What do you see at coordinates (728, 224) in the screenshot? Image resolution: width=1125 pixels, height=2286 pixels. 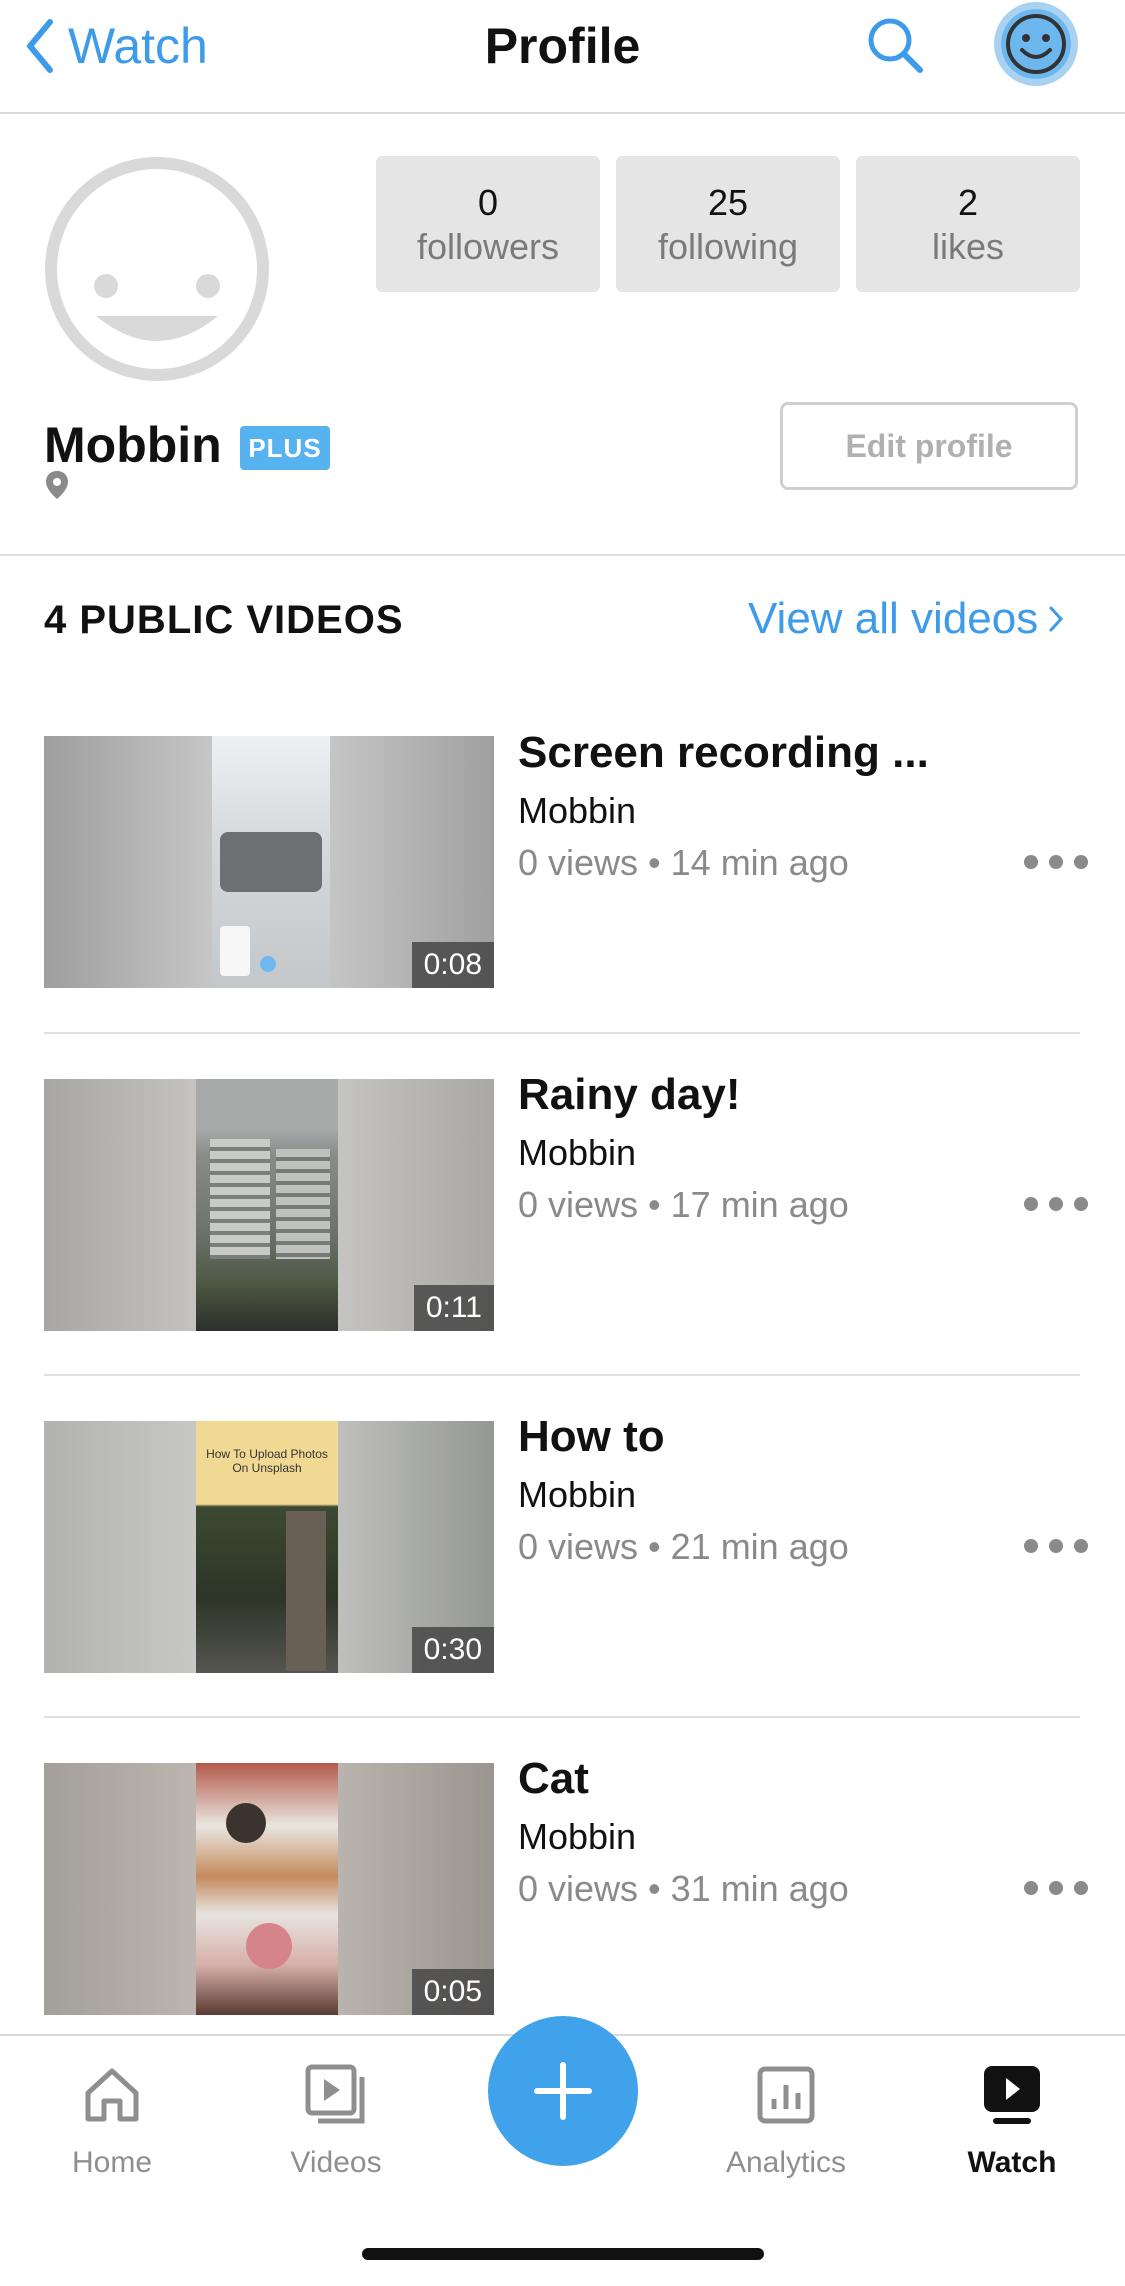 I see `following-stat: 25 following` at bounding box center [728, 224].